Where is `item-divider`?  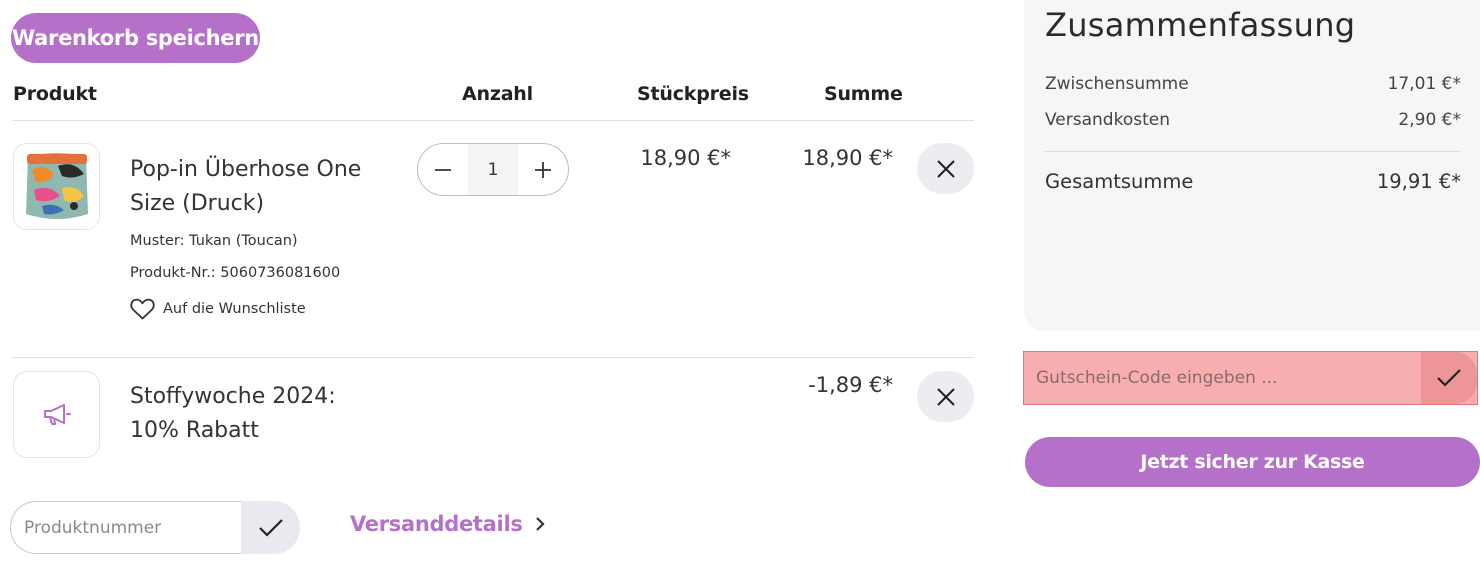
item-divider is located at coordinates (493, 357).